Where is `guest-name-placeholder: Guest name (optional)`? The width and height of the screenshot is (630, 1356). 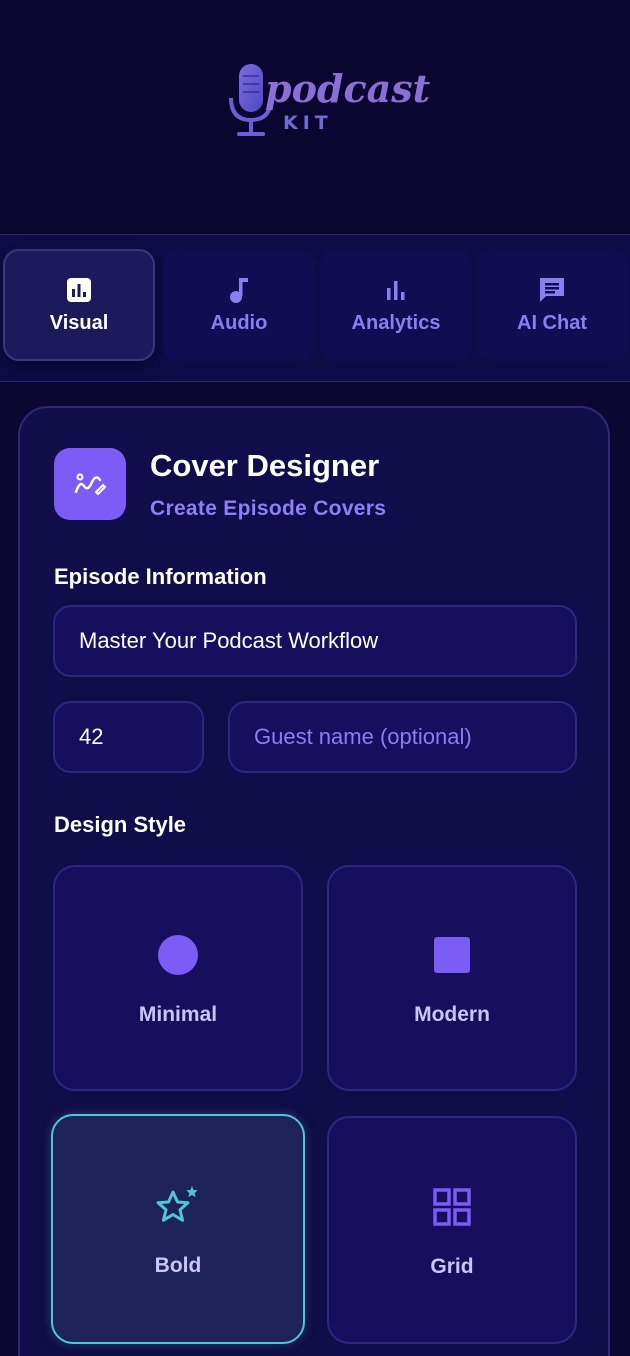 guest-name-placeholder: Guest name (optional) is located at coordinates (363, 736).